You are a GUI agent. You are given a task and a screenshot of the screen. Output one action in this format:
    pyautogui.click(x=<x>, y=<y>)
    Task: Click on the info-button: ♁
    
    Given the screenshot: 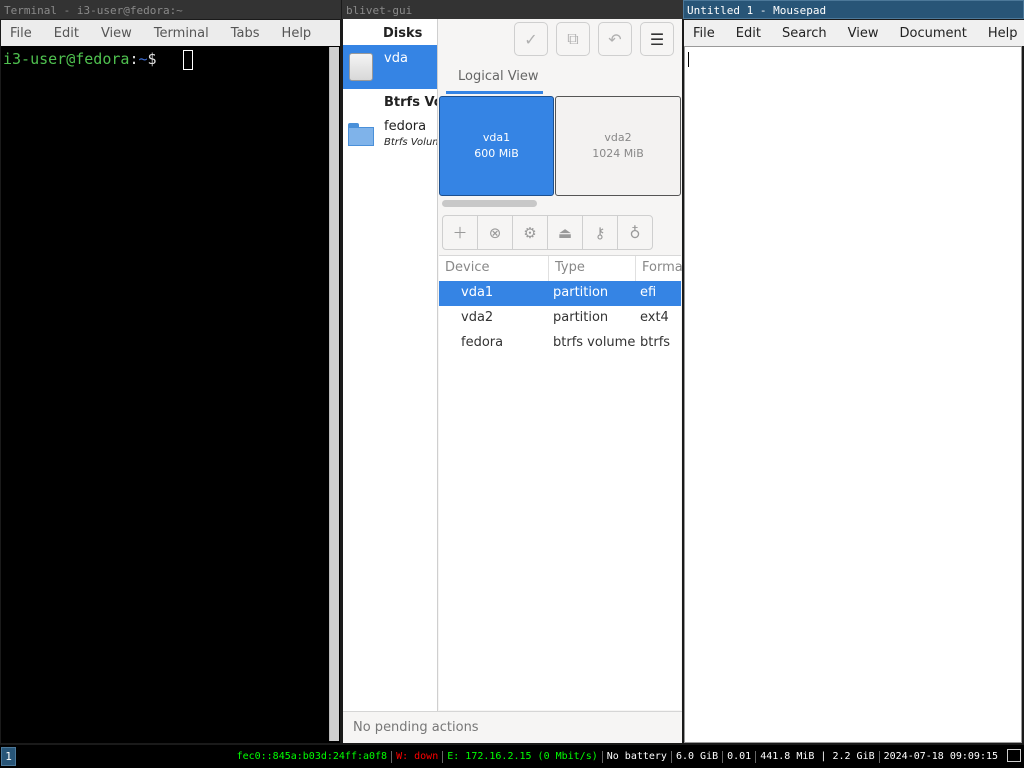 What is the action you would take?
    pyautogui.click(x=635, y=232)
    